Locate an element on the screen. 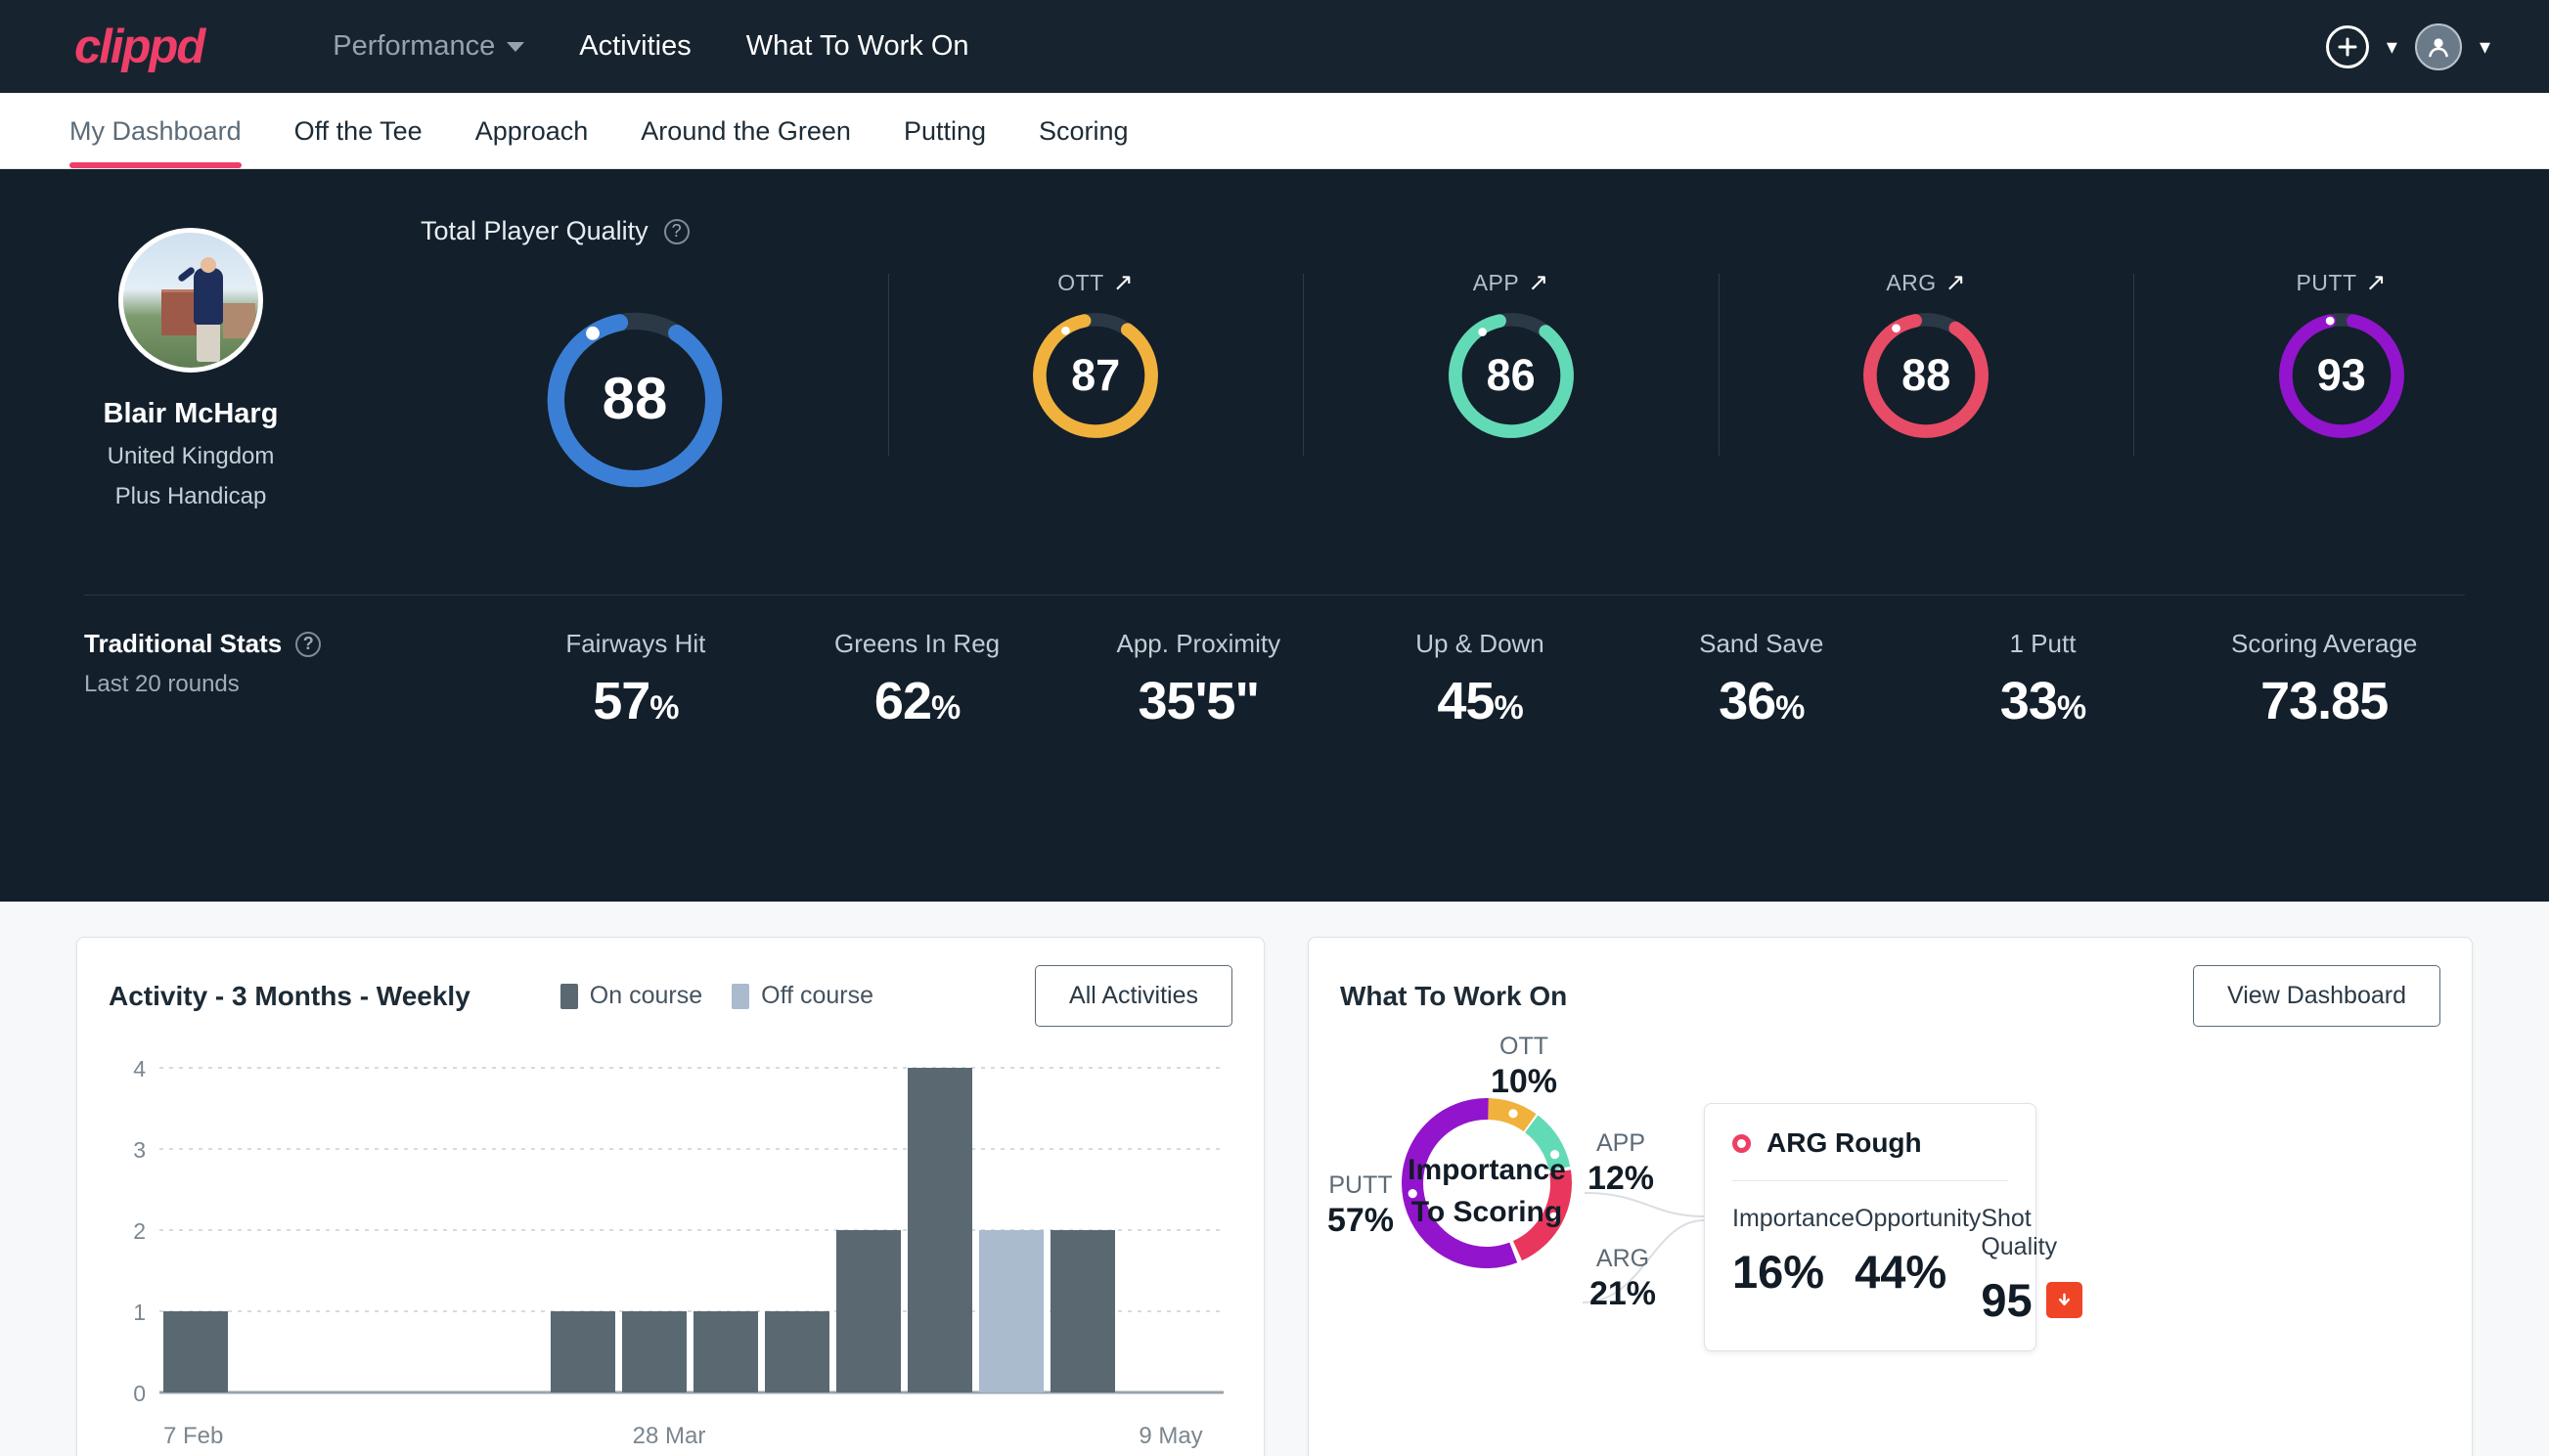 Image resolution: width=2549 pixels, height=1456 pixels. add-menu-chevron-down-icon: ▾ is located at coordinates (2392, 46).